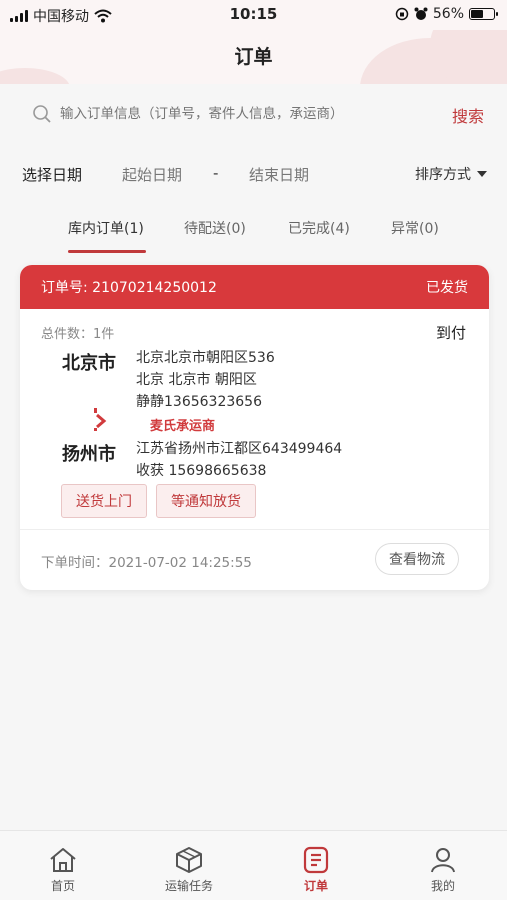 Image resolution: width=507 pixels, height=900 pixels. I want to click on sender-contact: 静静13656323656, so click(199, 402).